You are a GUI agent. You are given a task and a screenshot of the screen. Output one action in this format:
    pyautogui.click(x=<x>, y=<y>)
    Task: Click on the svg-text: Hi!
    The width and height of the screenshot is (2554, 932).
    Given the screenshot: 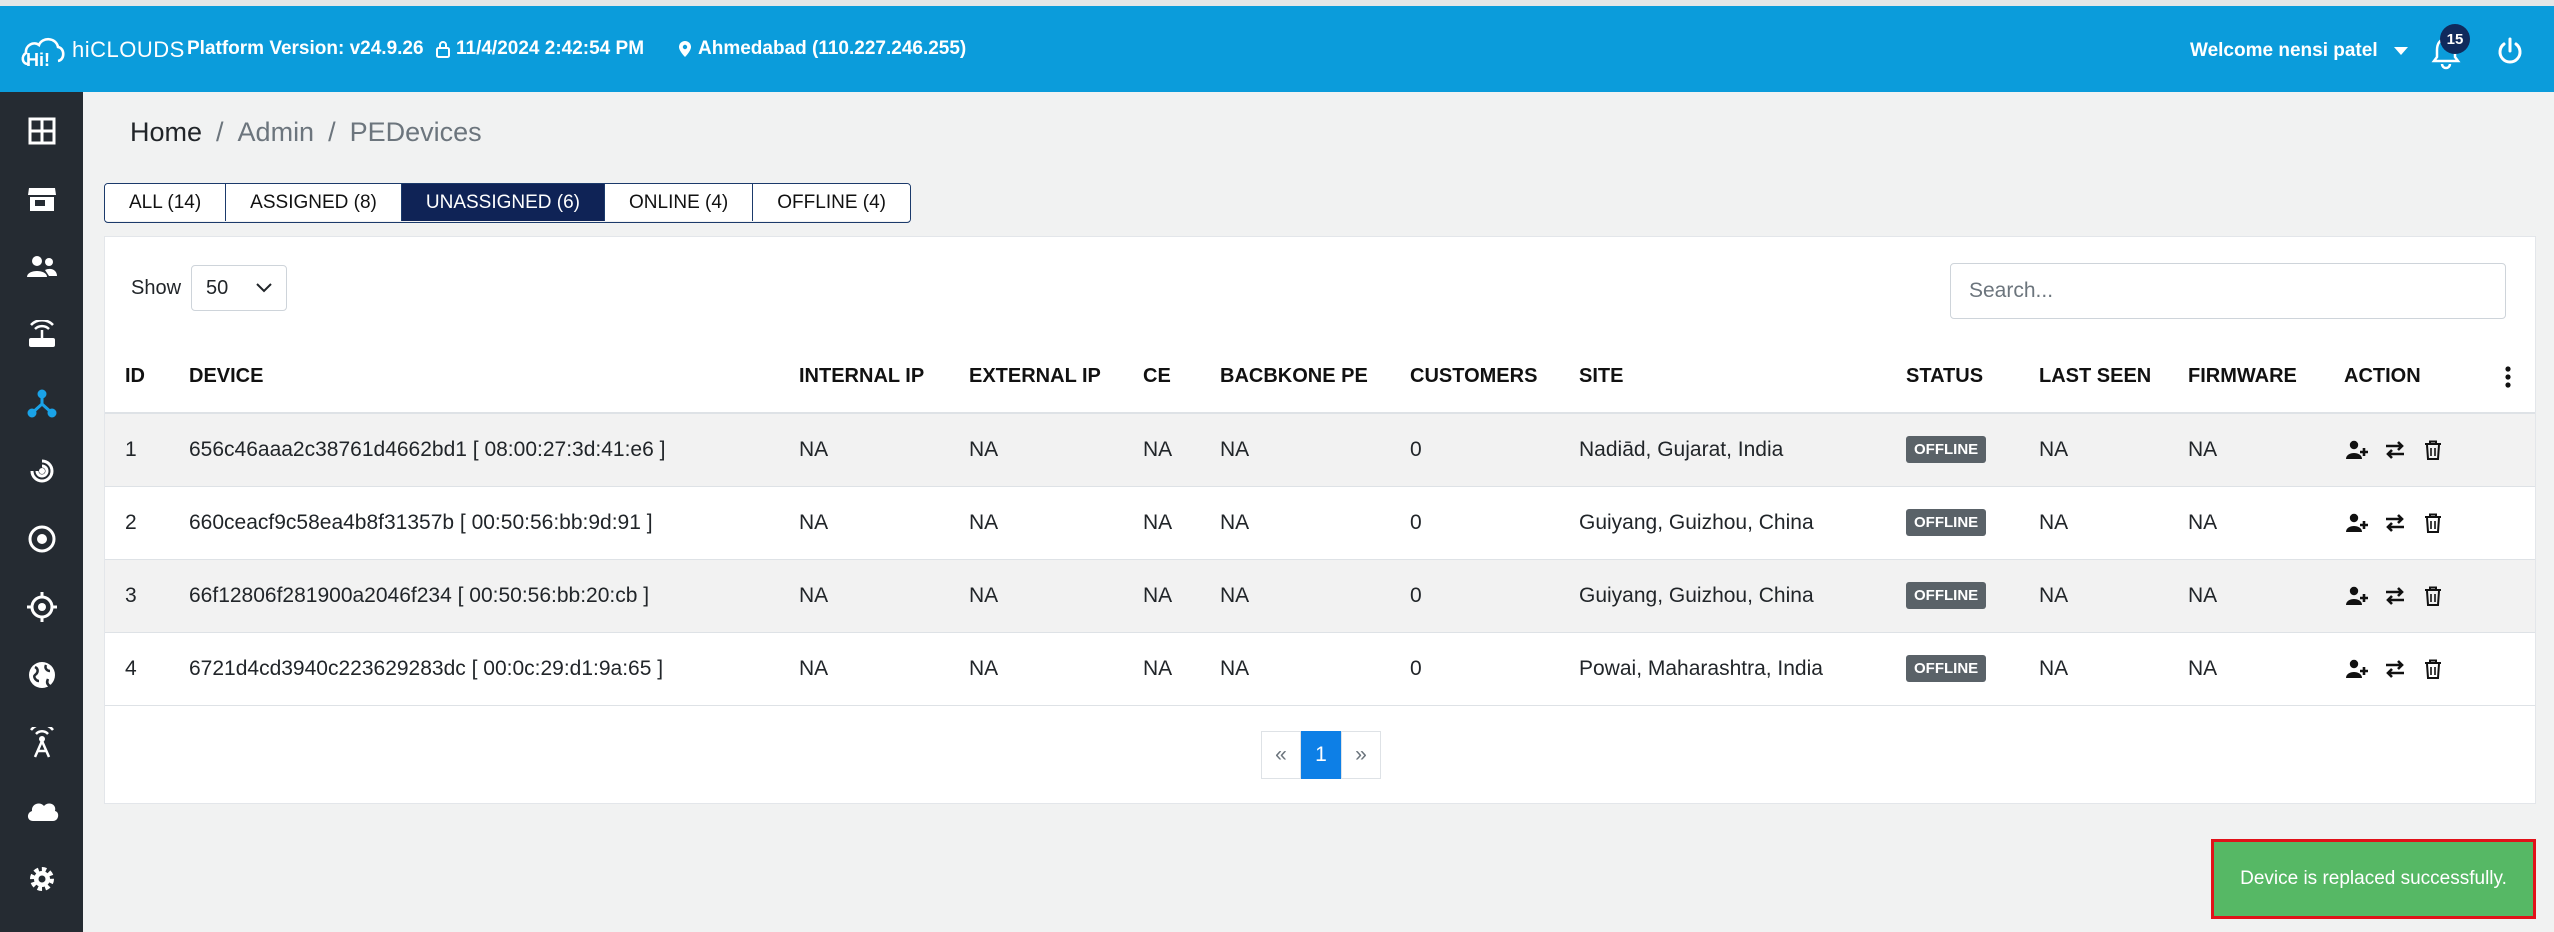 What is the action you would take?
    pyautogui.click(x=38, y=60)
    